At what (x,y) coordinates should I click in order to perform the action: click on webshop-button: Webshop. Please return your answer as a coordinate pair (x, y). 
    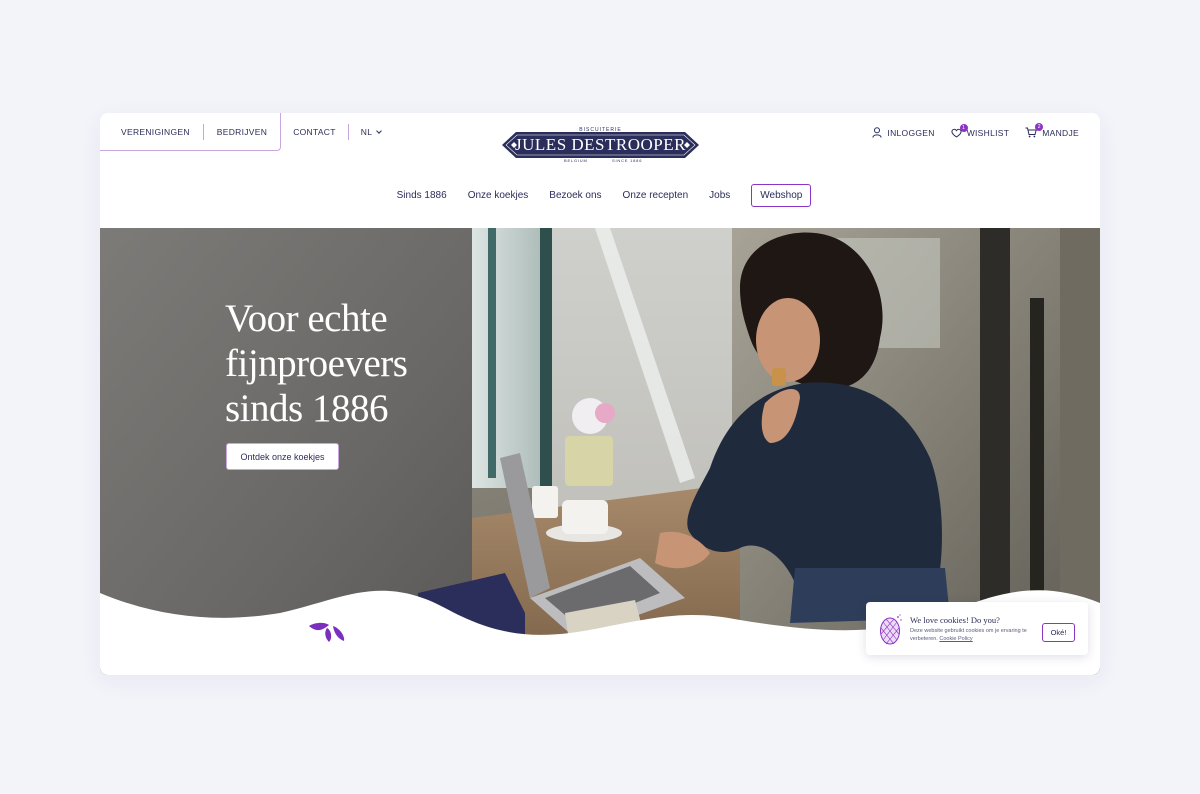
    Looking at the image, I should click on (781, 195).